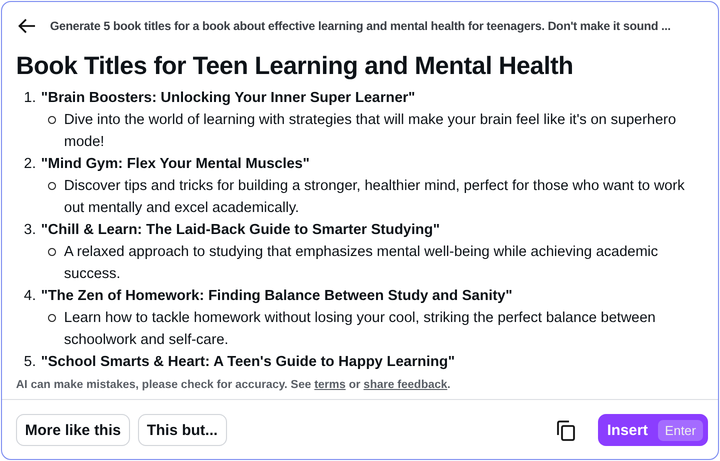 This screenshot has width=720, height=461. What do you see at coordinates (248, 362) in the screenshot?
I see `book-title: "School Smarts & Heart: A Teen's Guide to Happy Learning"` at bounding box center [248, 362].